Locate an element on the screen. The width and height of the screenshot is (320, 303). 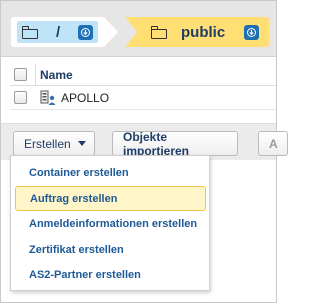
breadcrumb-tail is located at coordinates (131, 32).